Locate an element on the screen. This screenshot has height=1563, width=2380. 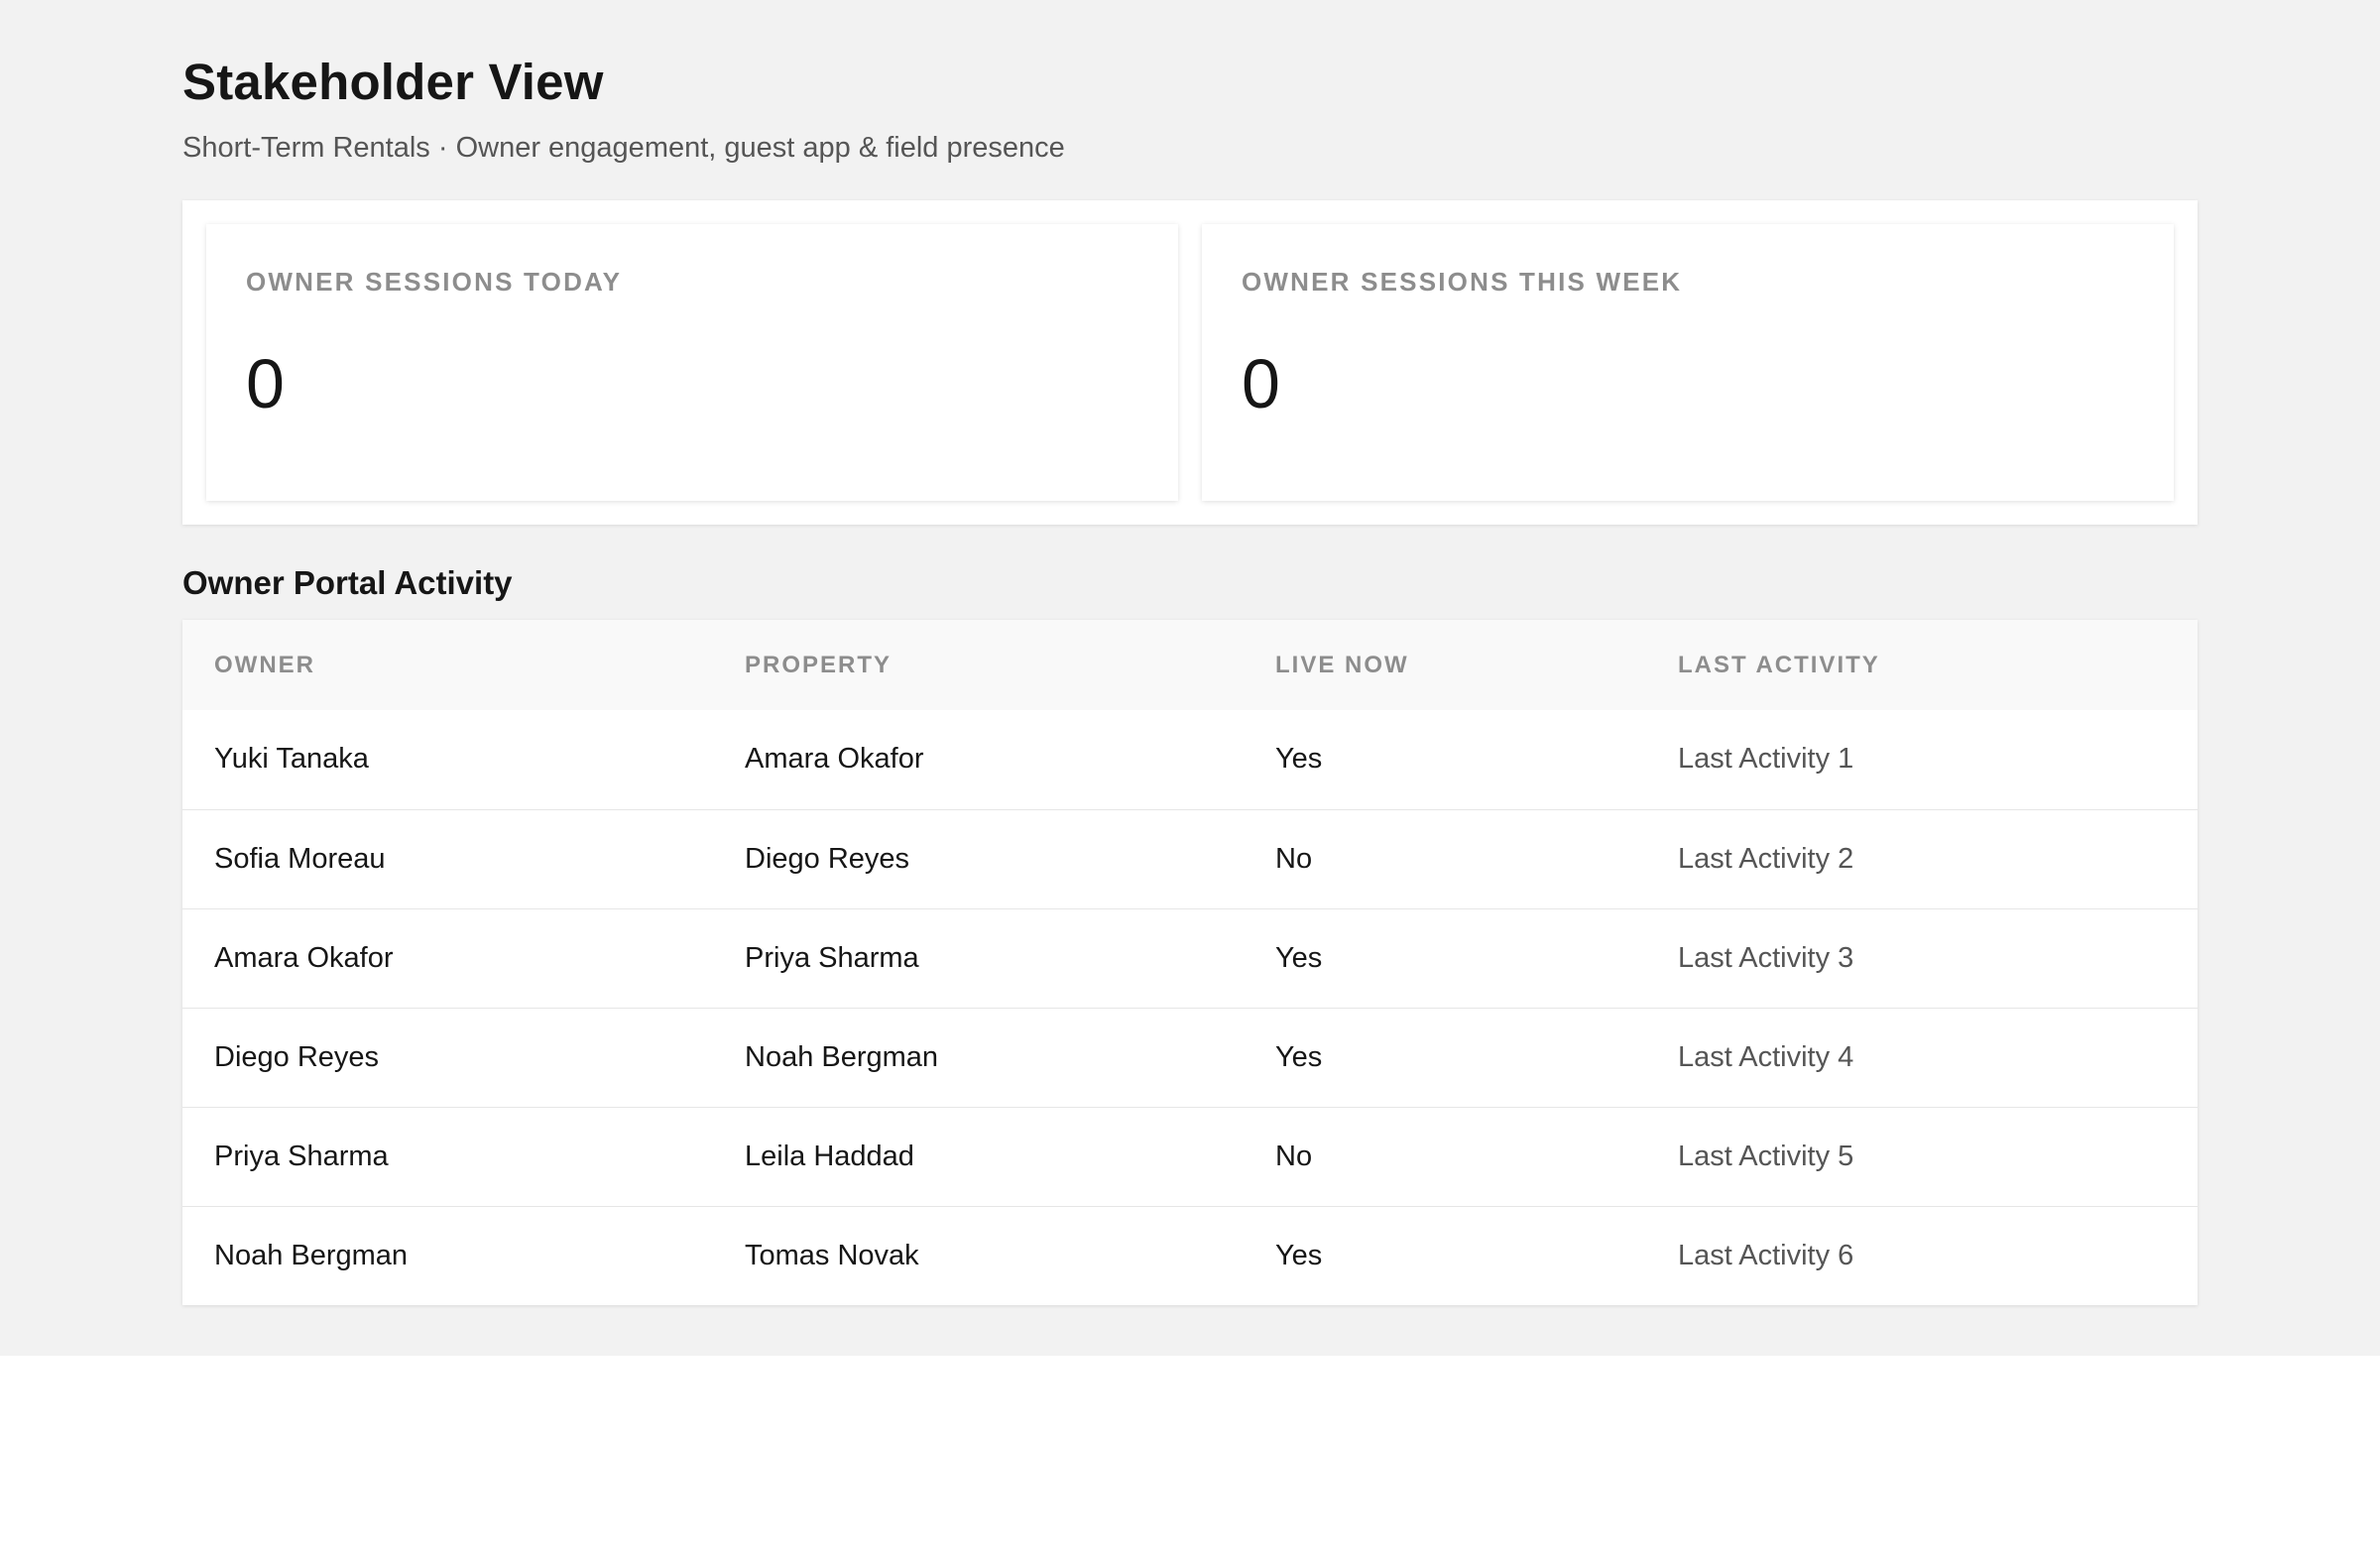
kpi-card-owner-sessions-today: OWNER SESSIONS TODAY 0 is located at coordinates (692, 362).